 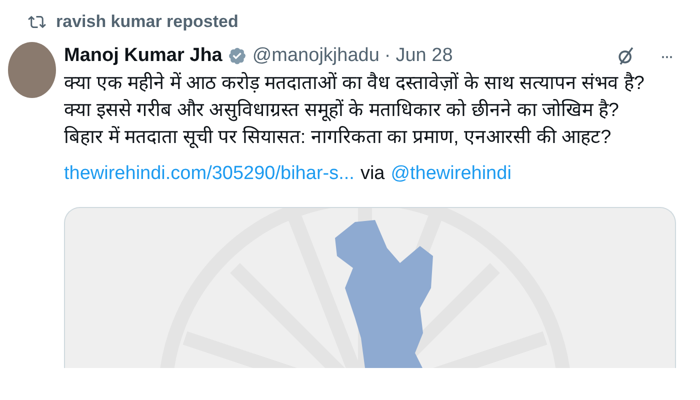 I want to click on author-name: Manoj Kumar Jha, so click(x=143, y=56).